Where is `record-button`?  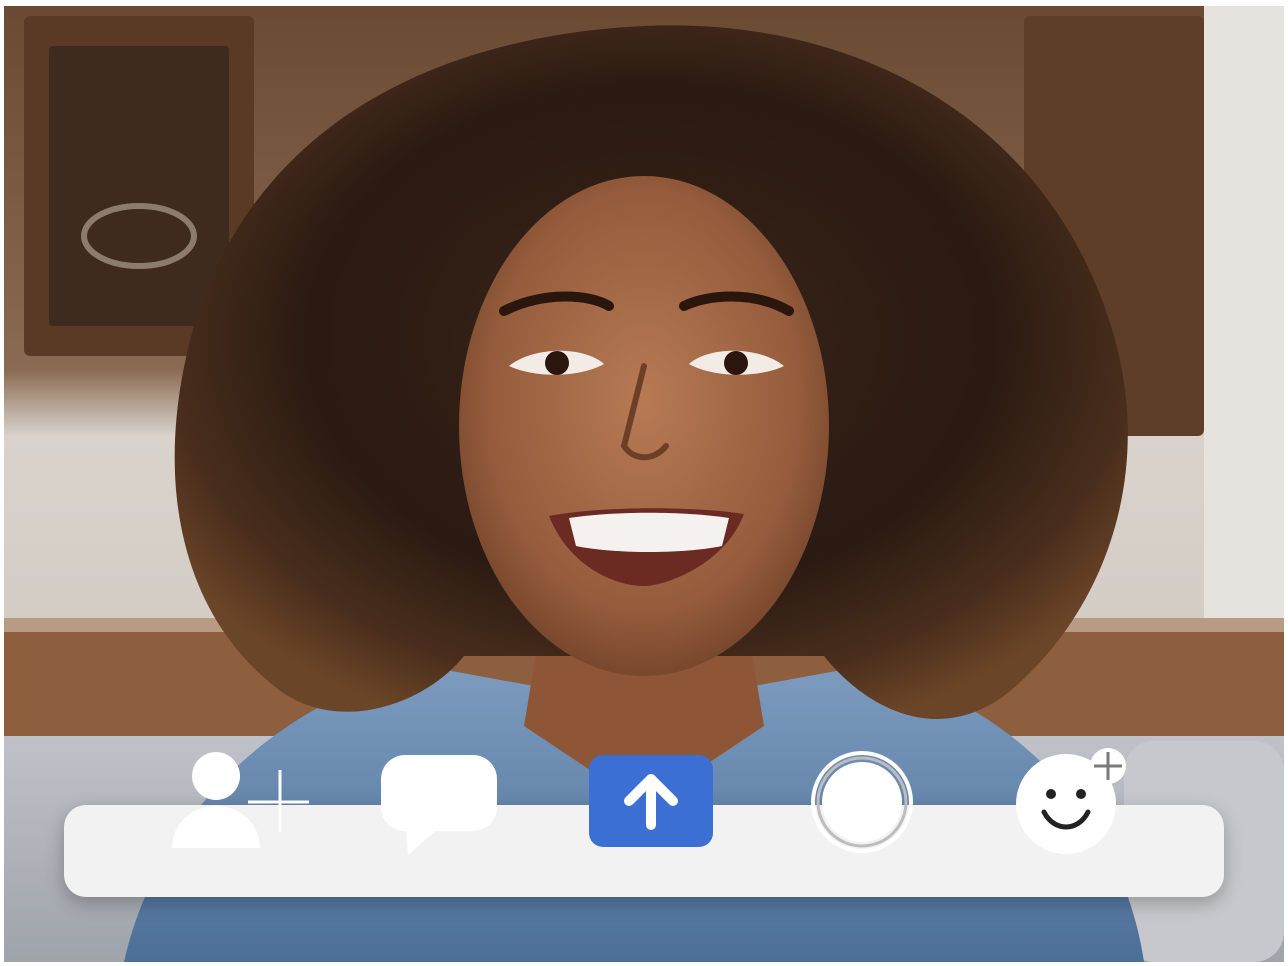
record-button is located at coordinates (862, 802).